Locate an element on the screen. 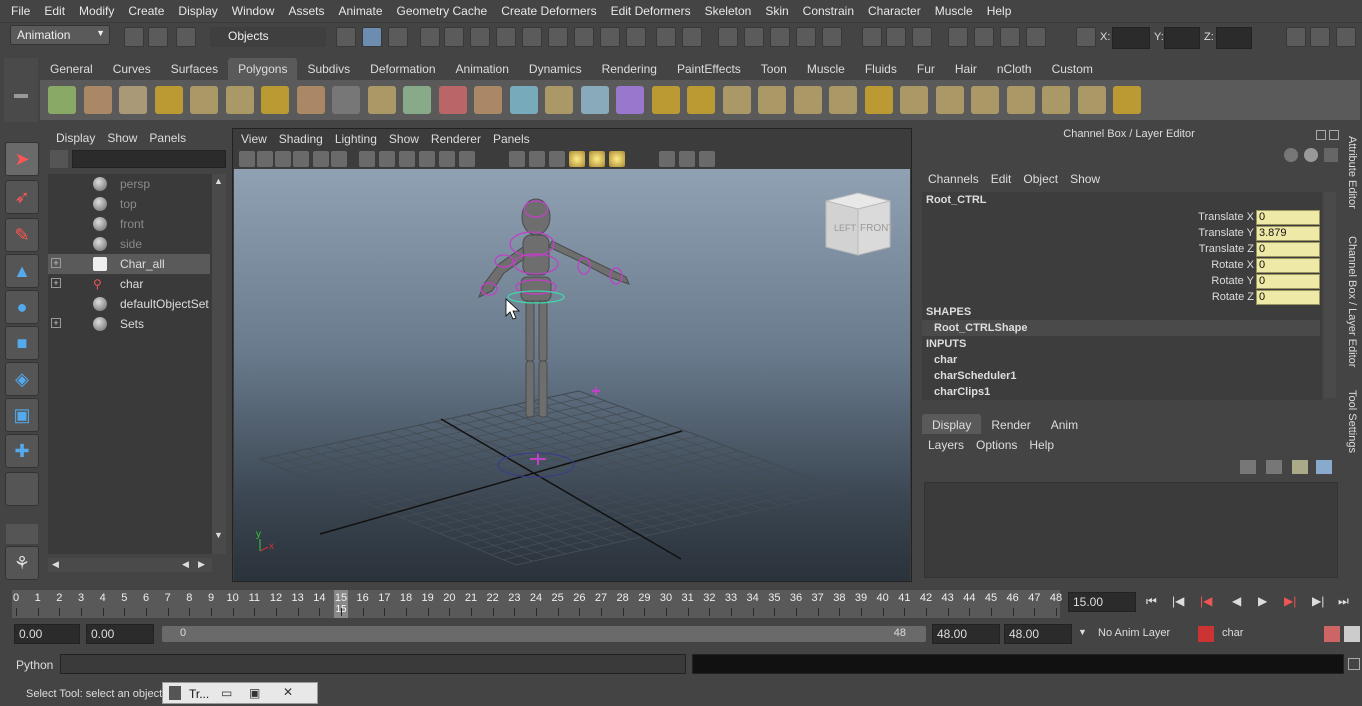 This screenshot has width=1362, height=706. select-surfaces-icon is located at coordinates (532, 37).